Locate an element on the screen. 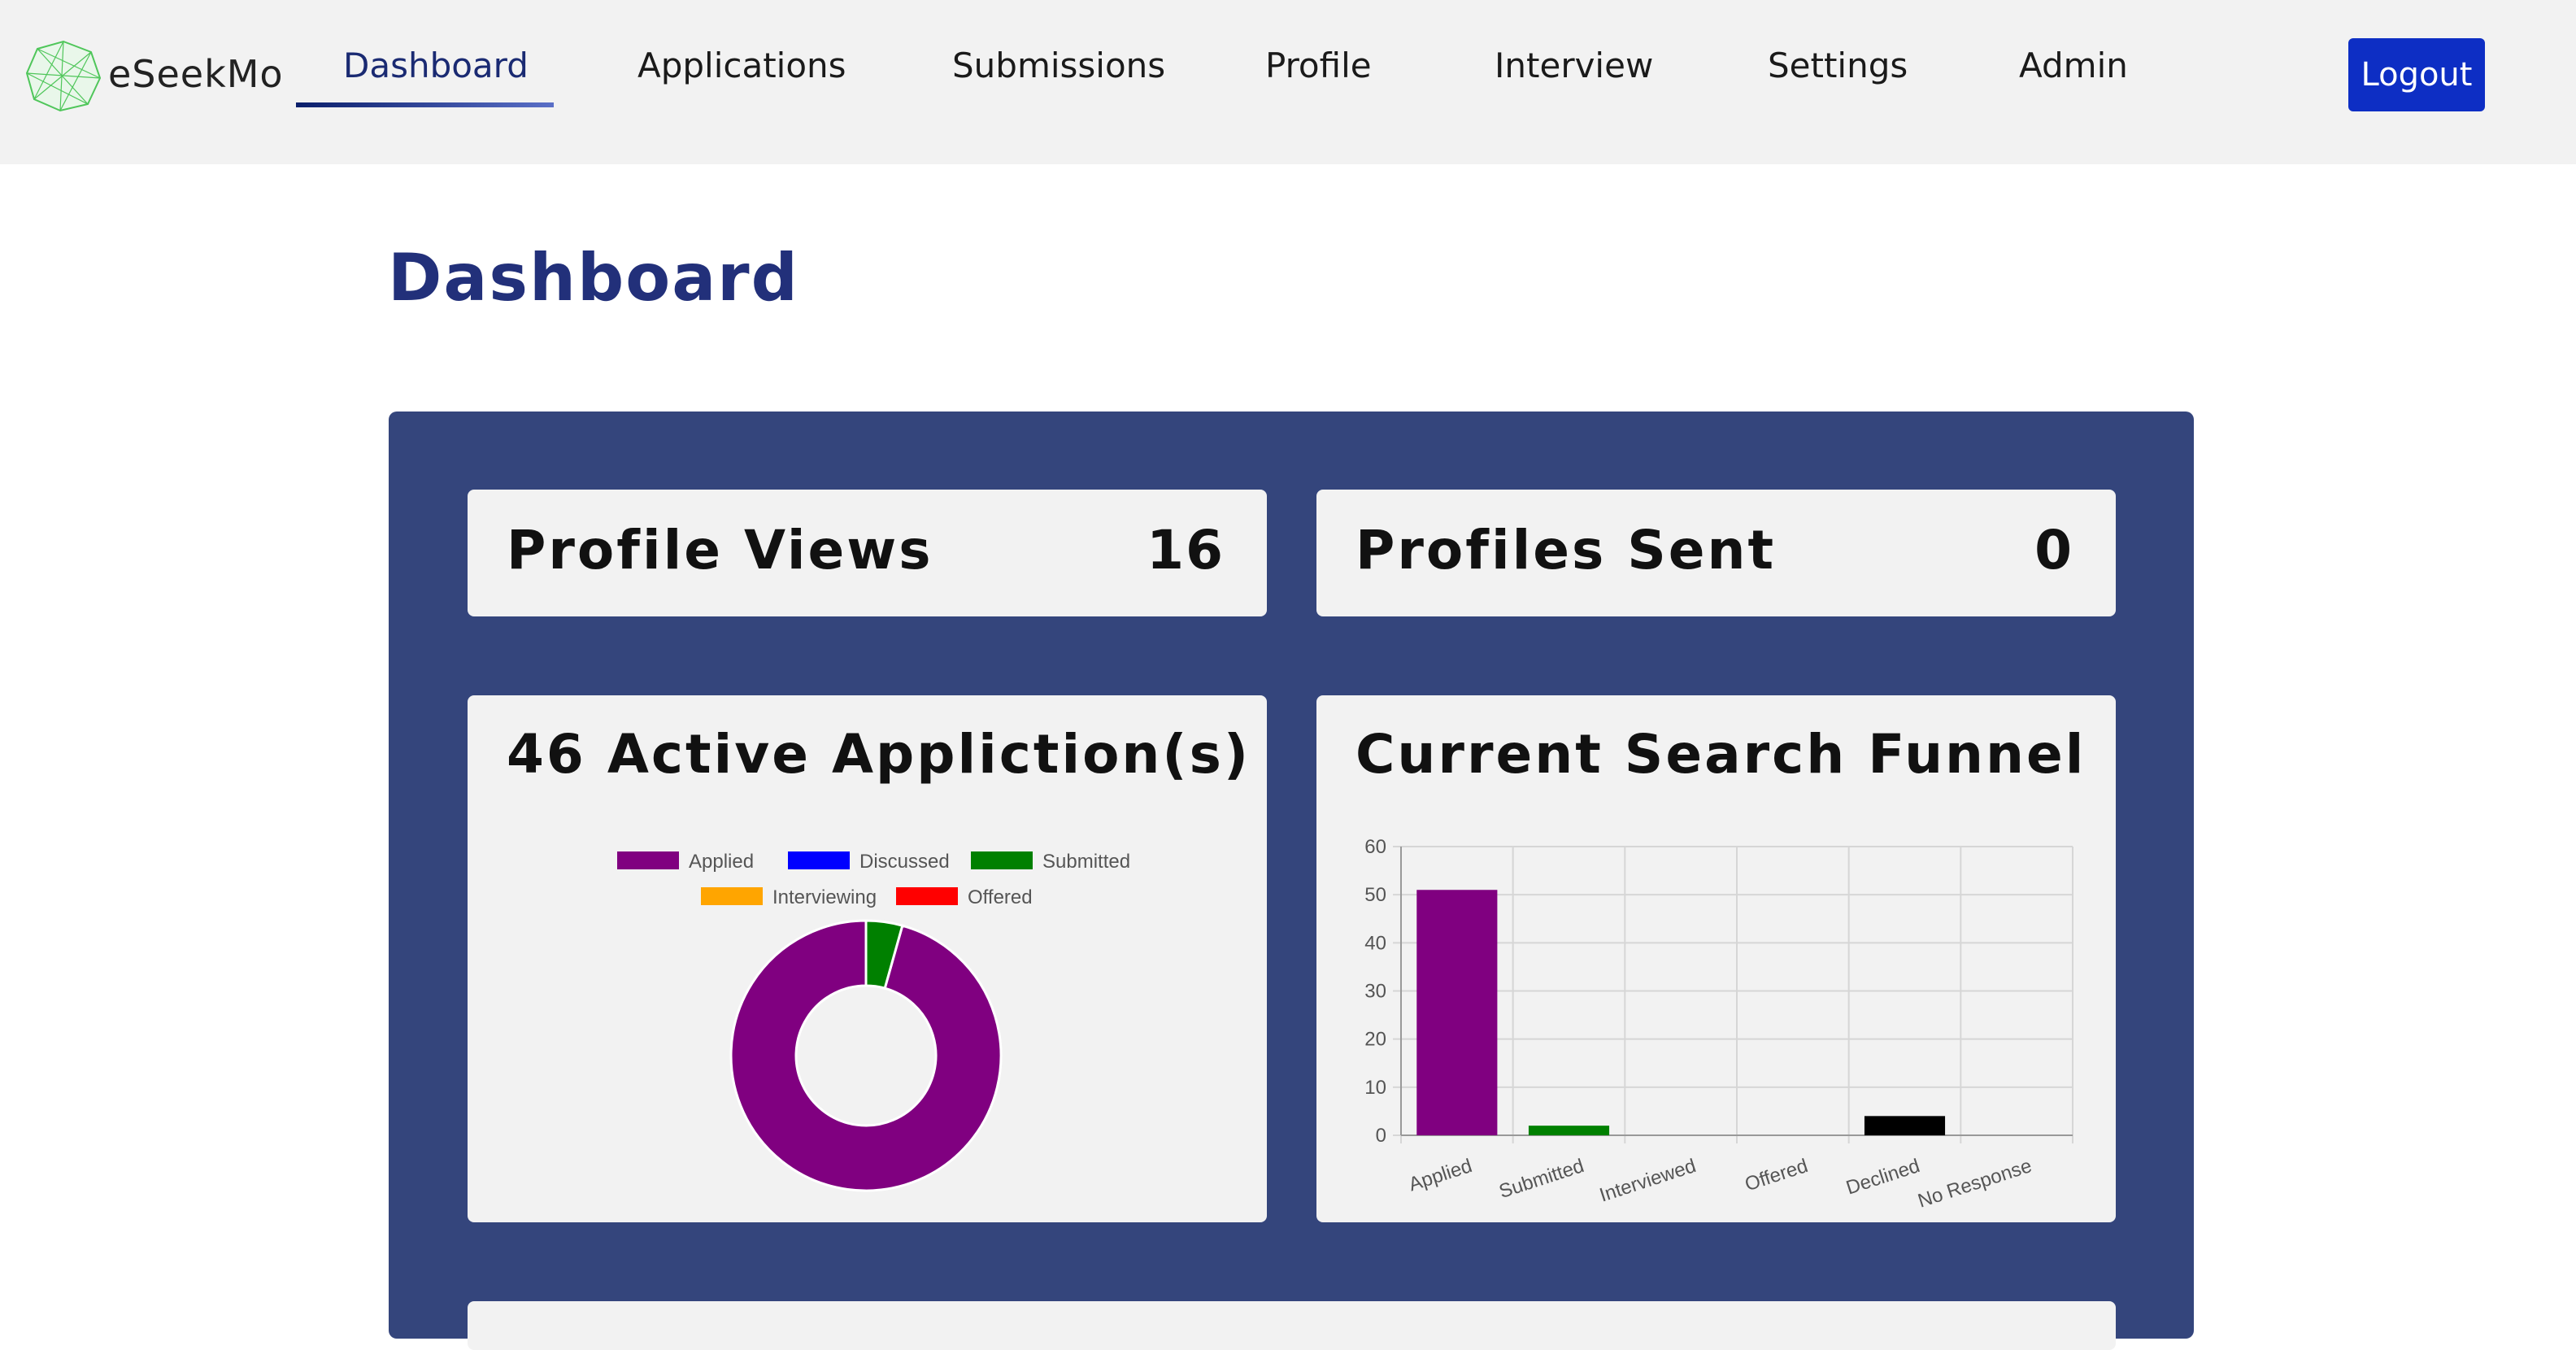  profile-views-value: 16 is located at coordinates (1186, 550).